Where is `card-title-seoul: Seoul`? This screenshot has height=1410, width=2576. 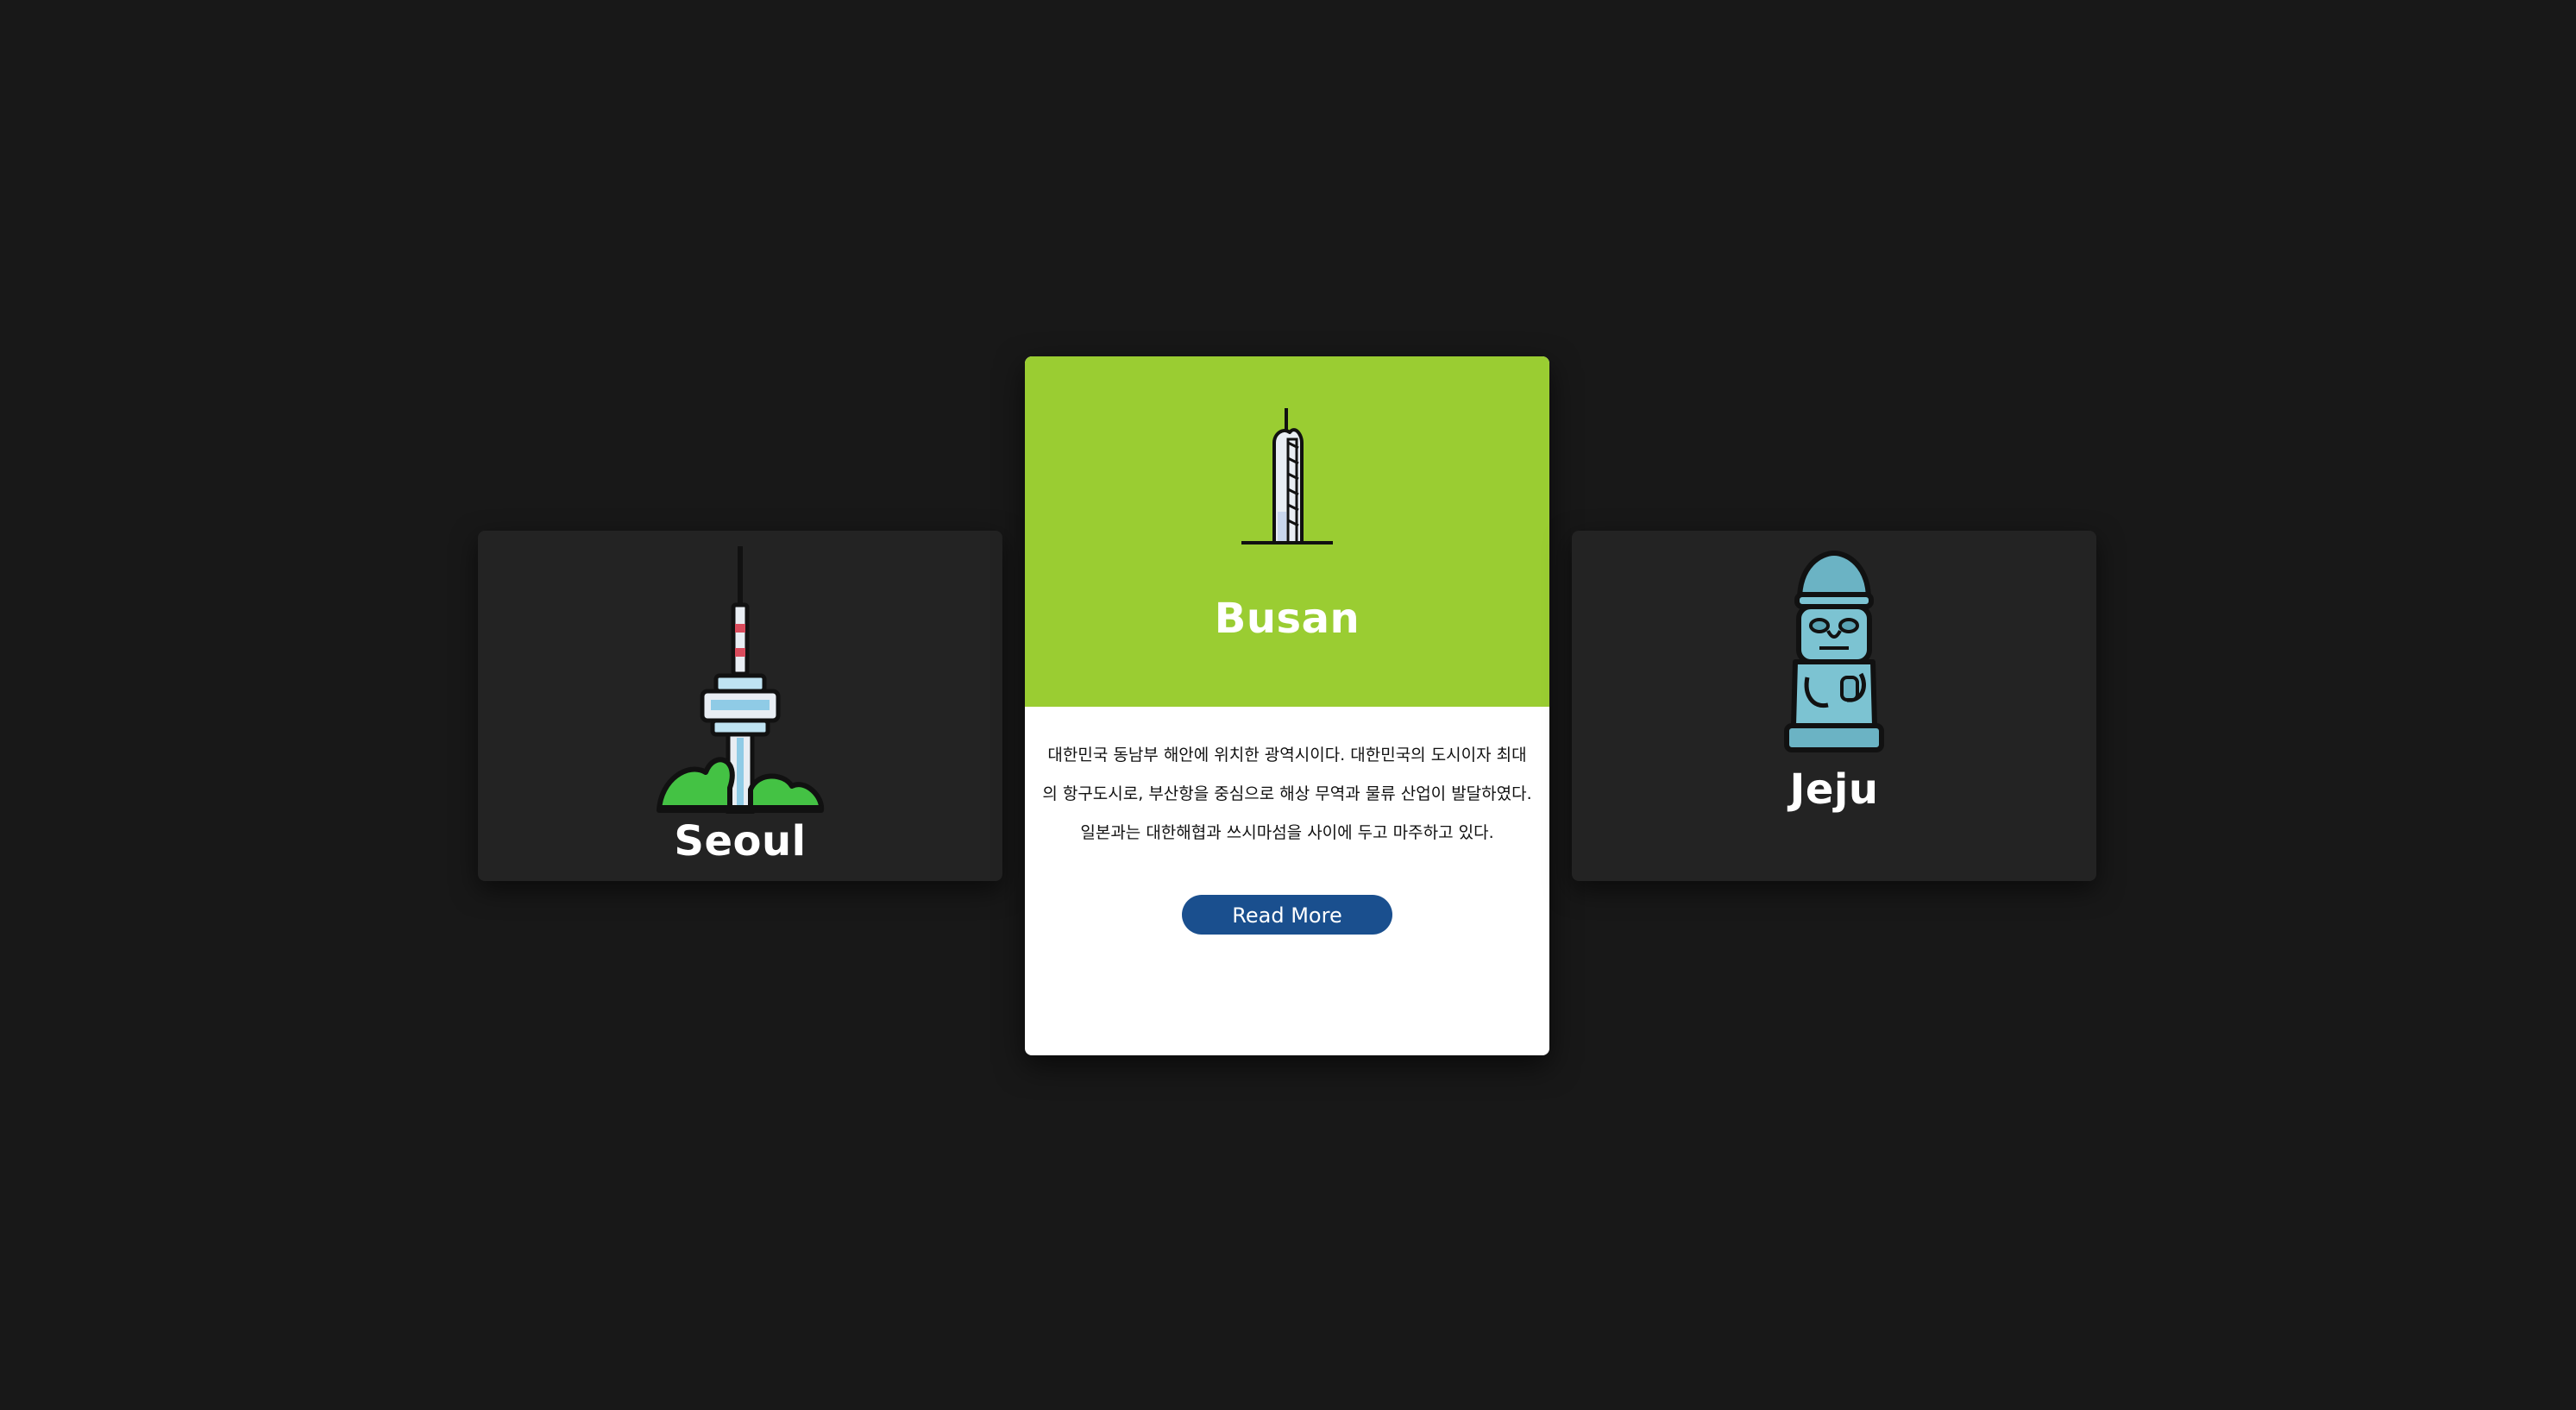 card-title-seoul: Seoul is located at coordinates (740, 841).